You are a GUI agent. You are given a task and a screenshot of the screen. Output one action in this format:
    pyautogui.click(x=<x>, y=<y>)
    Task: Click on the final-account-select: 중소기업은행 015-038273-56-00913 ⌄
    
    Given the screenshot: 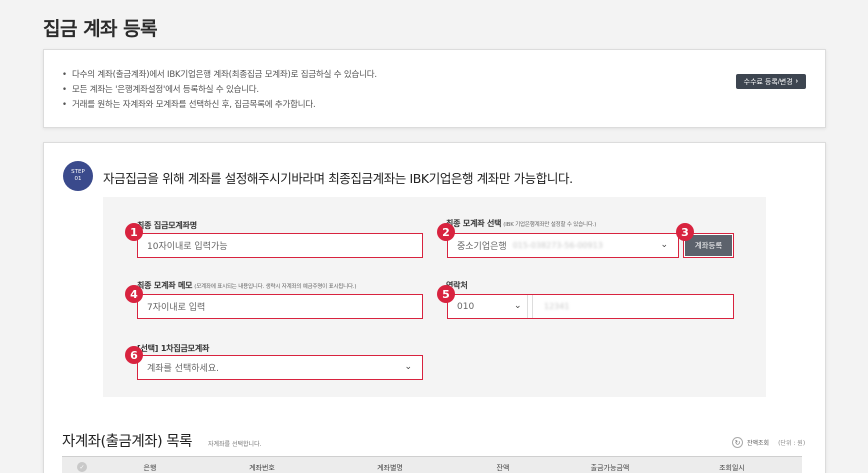 What is the action you would take?
    pyautogui.click(x=563, y=245)
    